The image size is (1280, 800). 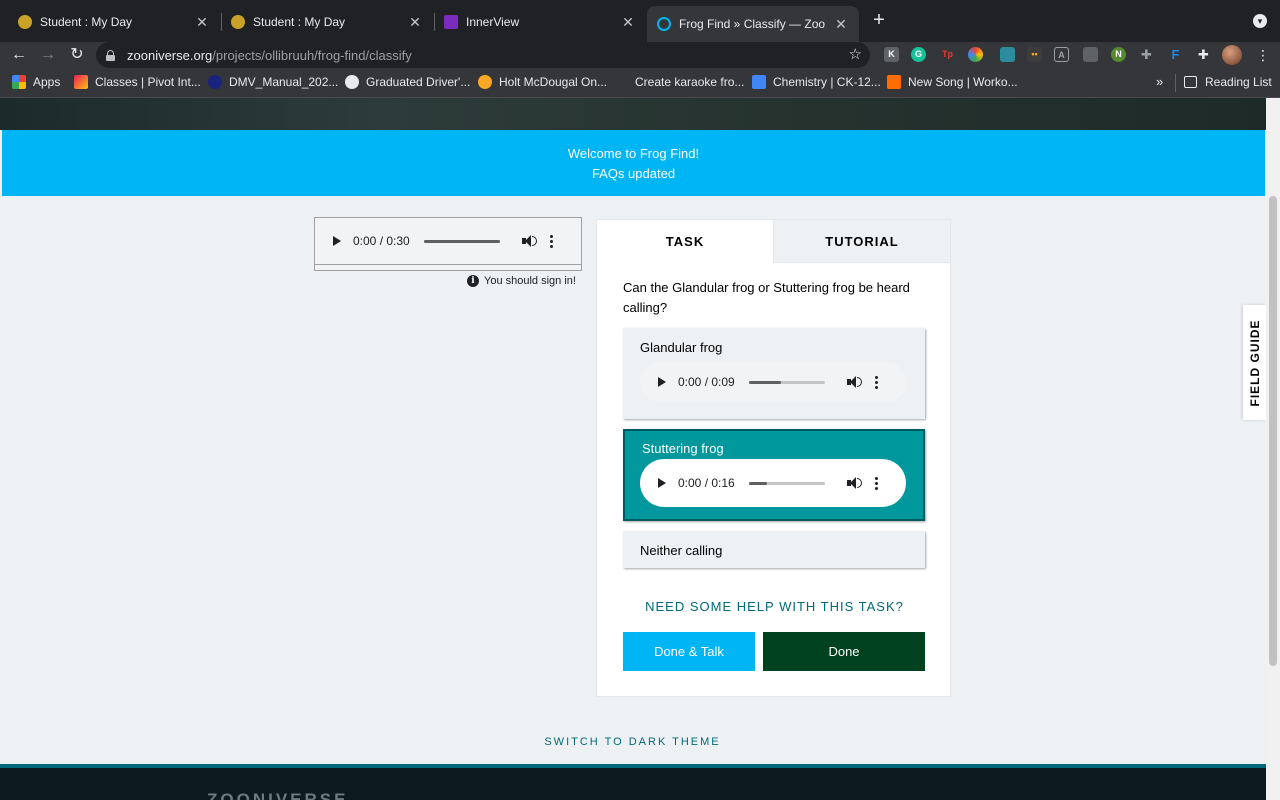 I want to click on subject-audio-player: 0:00 / 0:30, so click(x=448, y=241).